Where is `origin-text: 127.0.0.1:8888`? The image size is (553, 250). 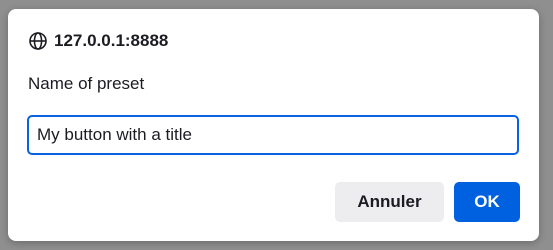
origin-text: 127.0.0.1:8888 is located at coordinates (111, 40).